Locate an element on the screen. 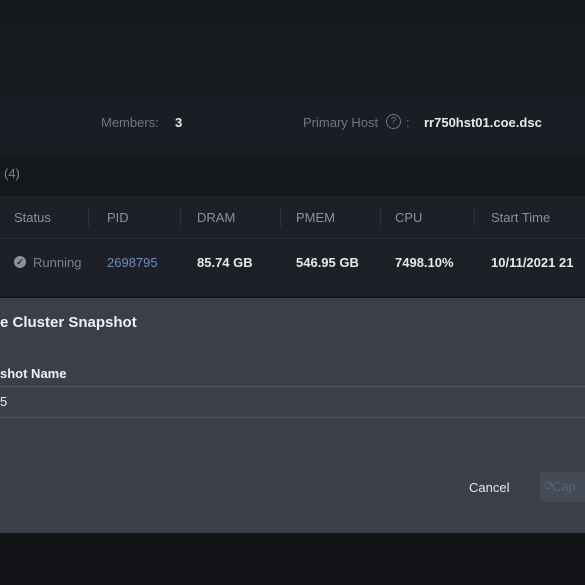  snapshot-name-label: shot Name is located at coordinates (33, 373).